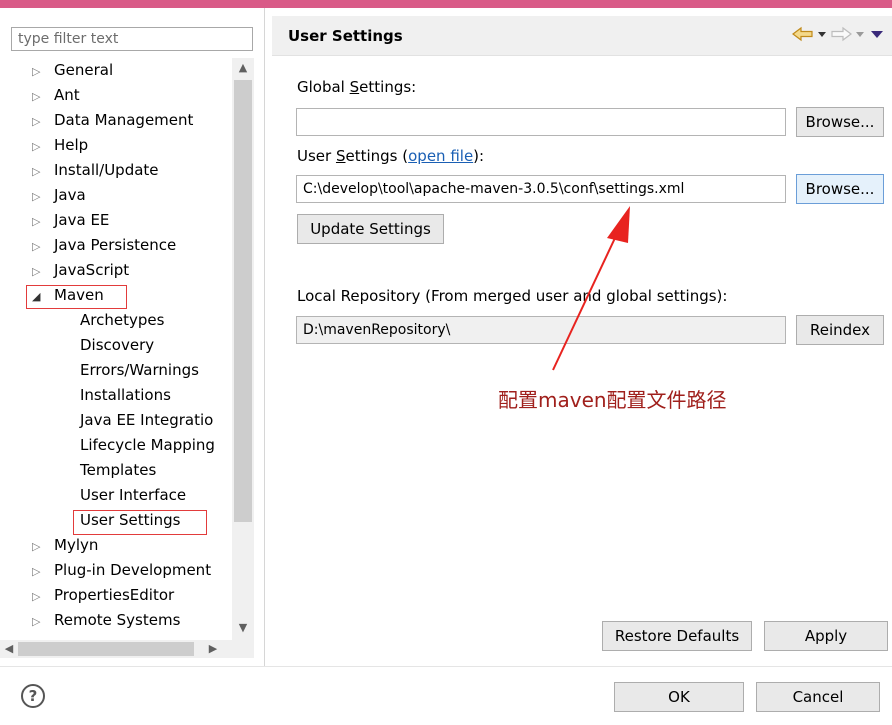 This screenshot has height=725, width=892. What do you see at coordinates (446, 666) in the screenshot?
I see `footer-separator` at bounding box center [446, 666].